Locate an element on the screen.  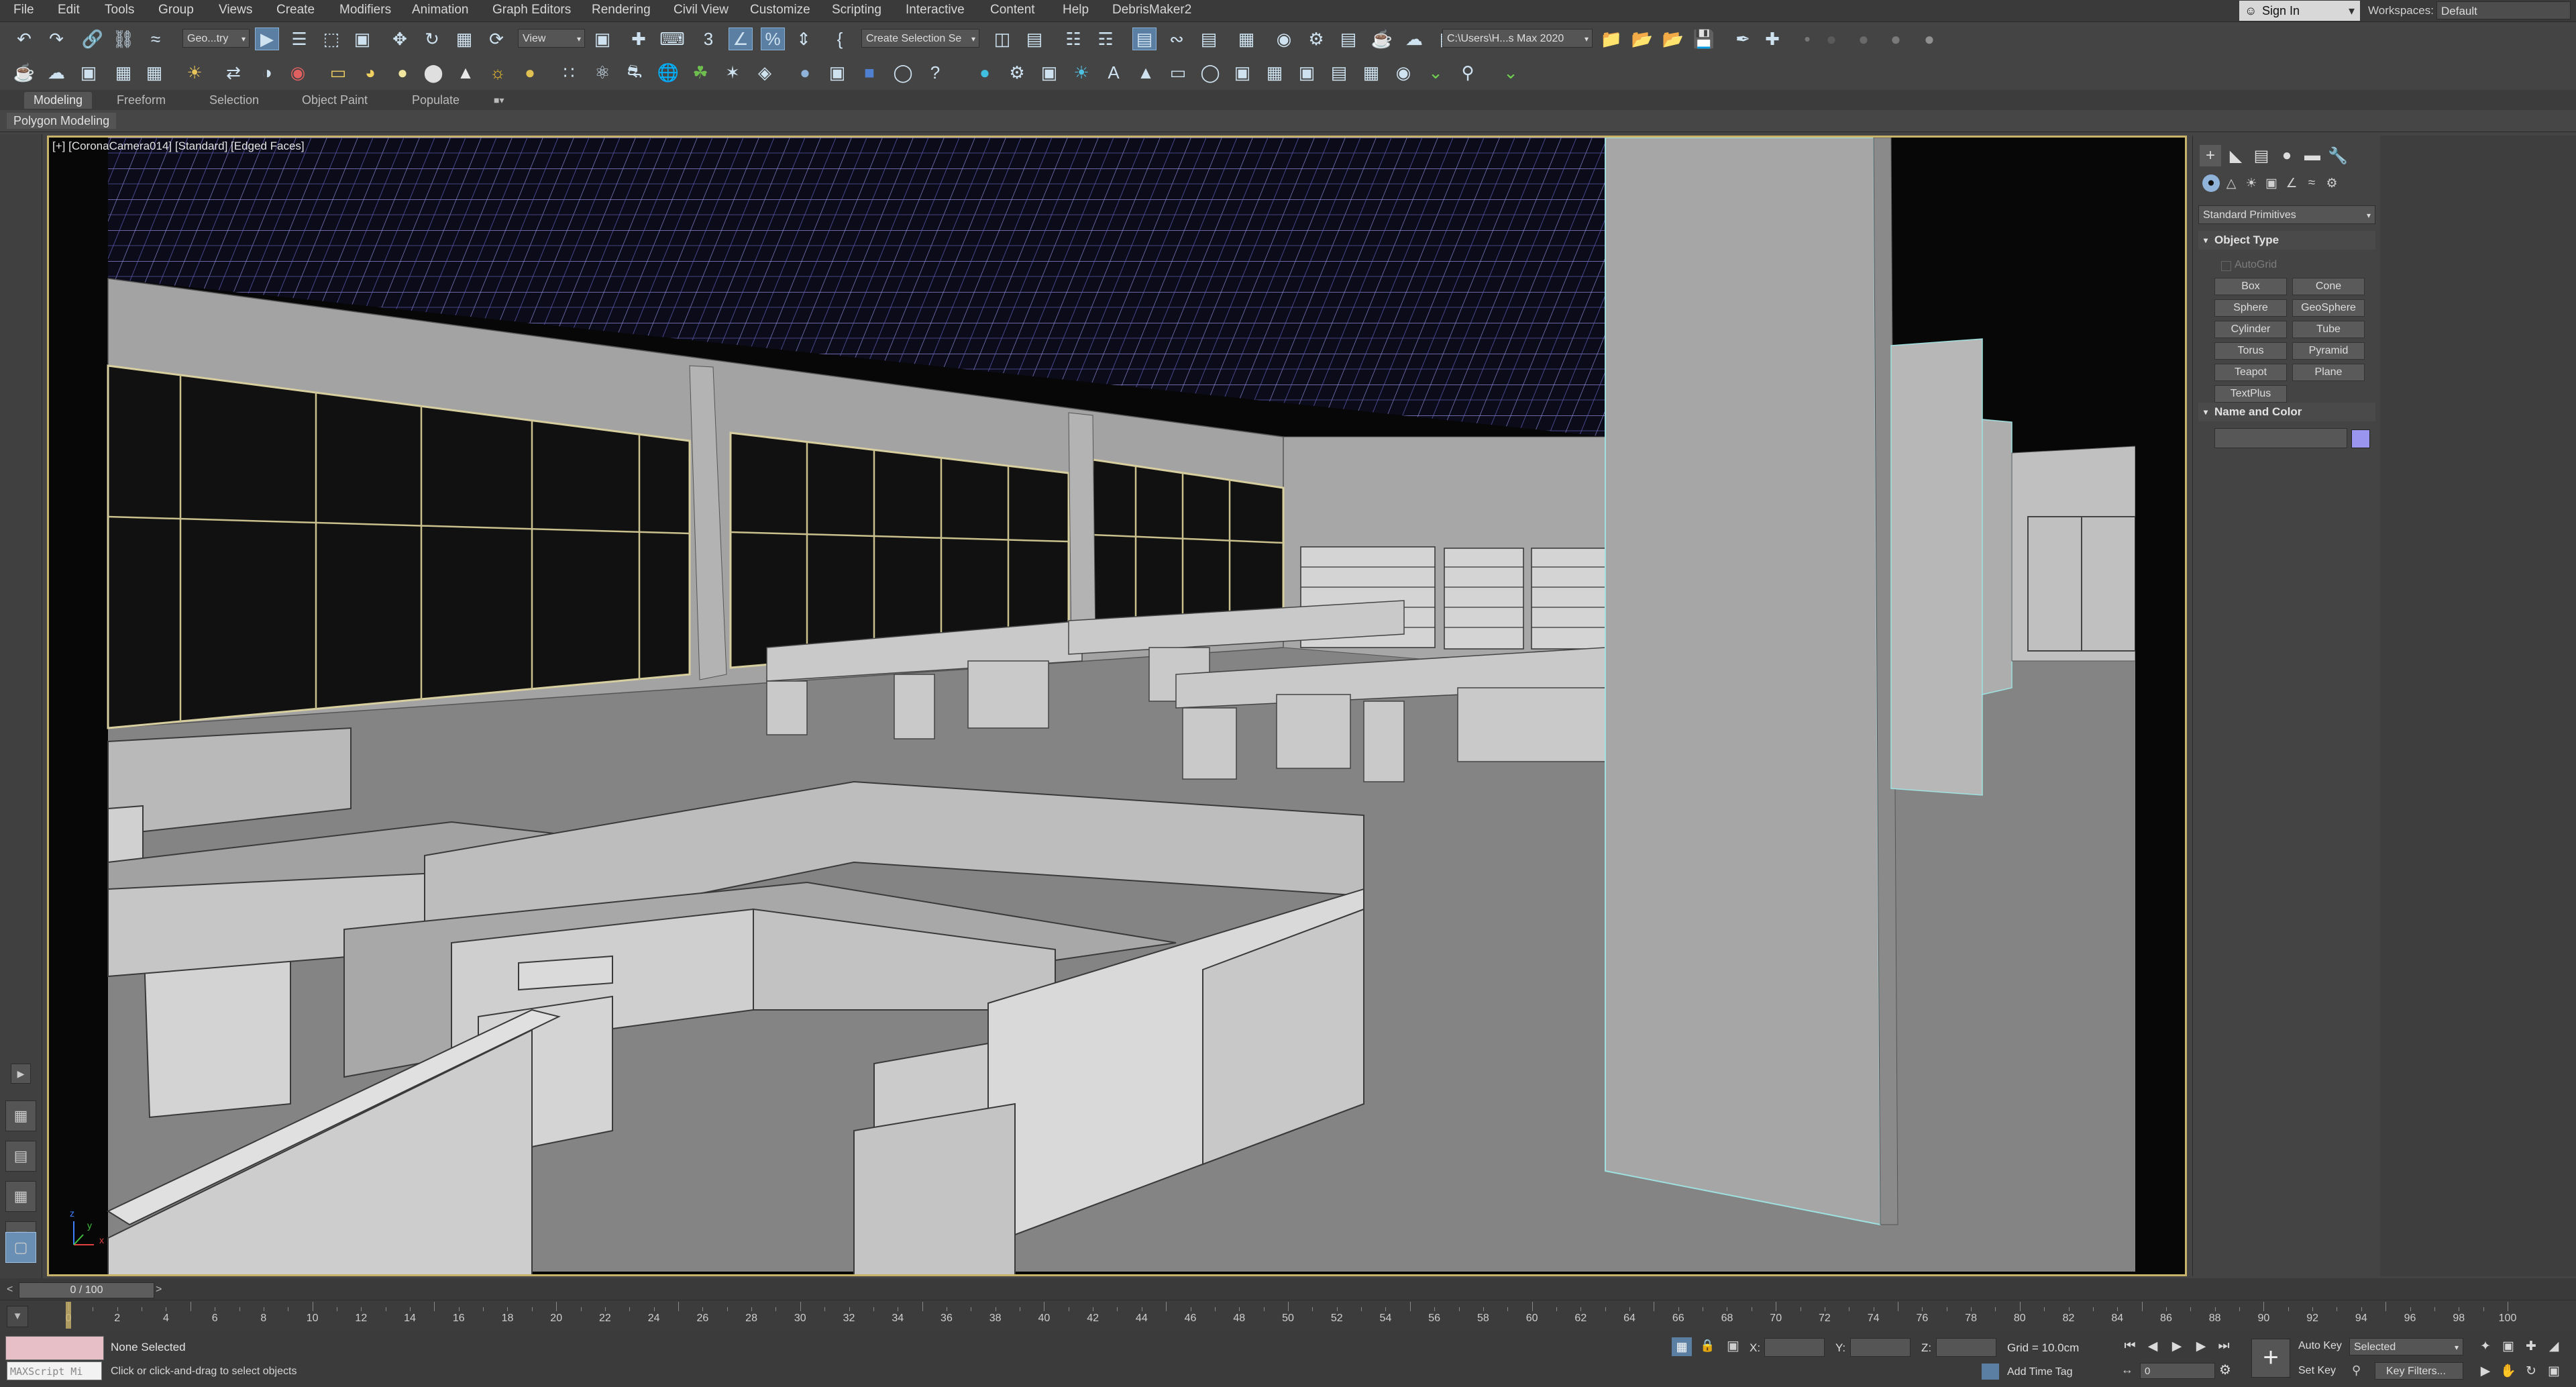
z-coord-field is located at coordinates (1966, 1347).